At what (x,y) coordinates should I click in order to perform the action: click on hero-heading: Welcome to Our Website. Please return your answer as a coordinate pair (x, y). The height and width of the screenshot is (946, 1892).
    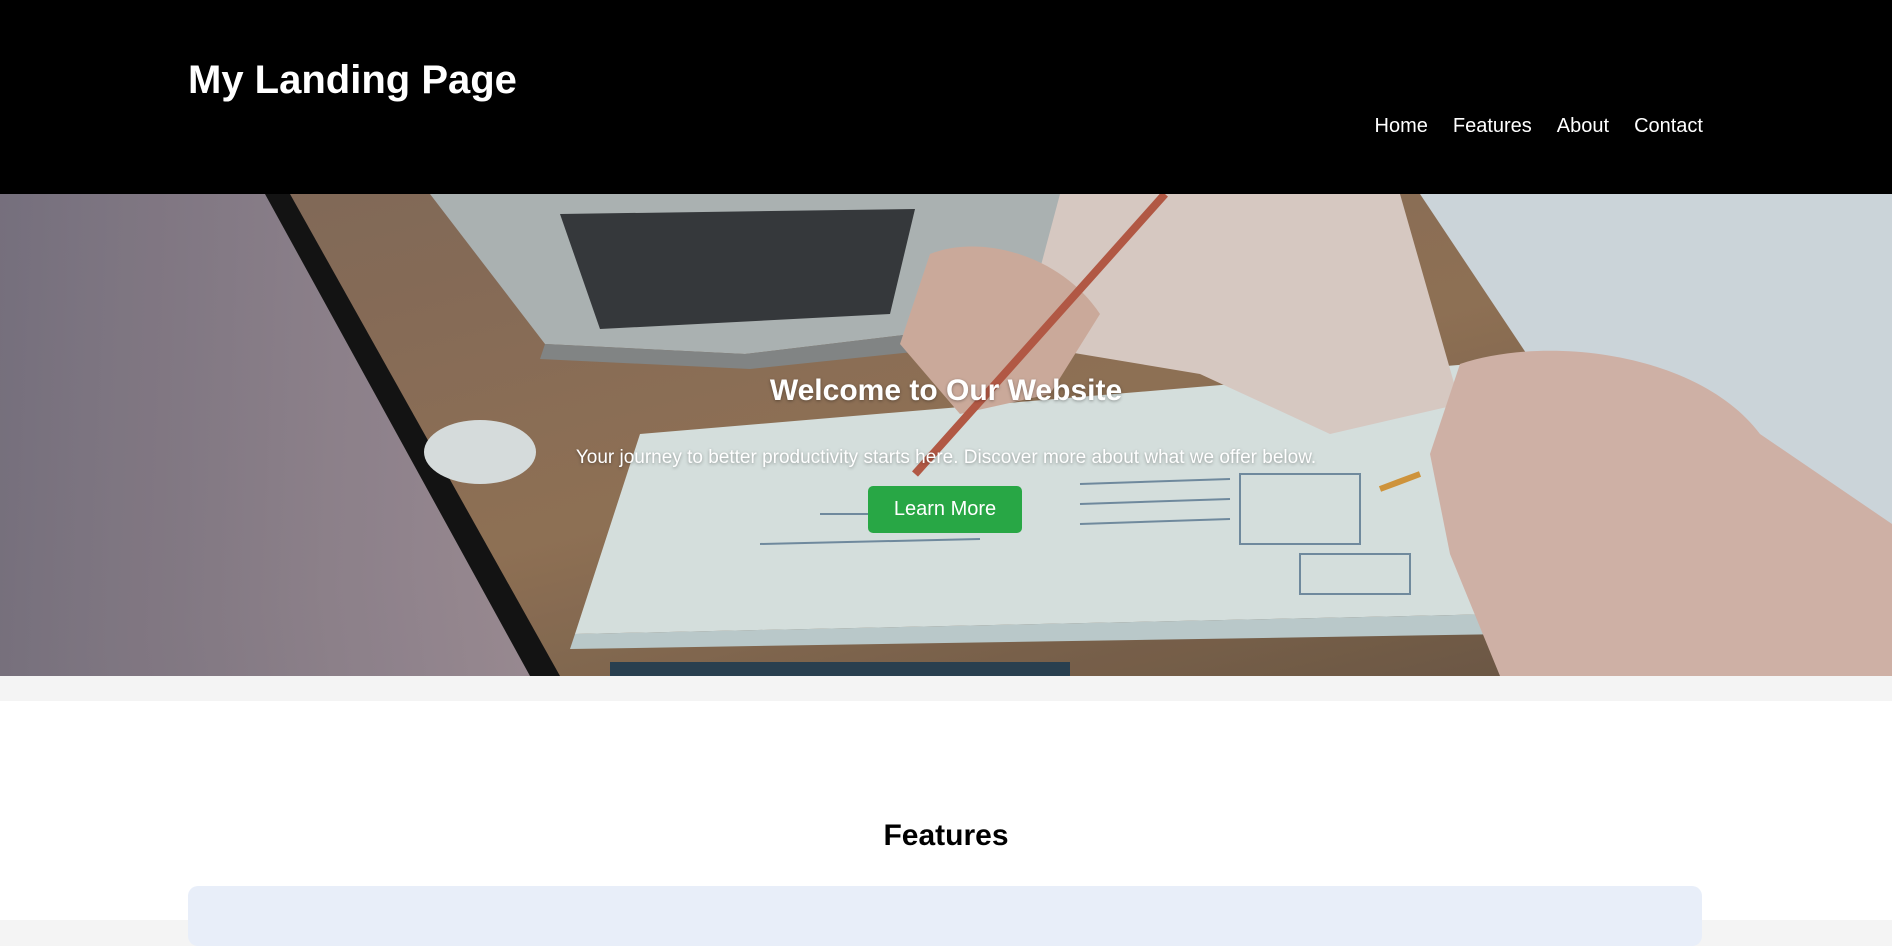
    Looking at the image, I should click on (946, 390).